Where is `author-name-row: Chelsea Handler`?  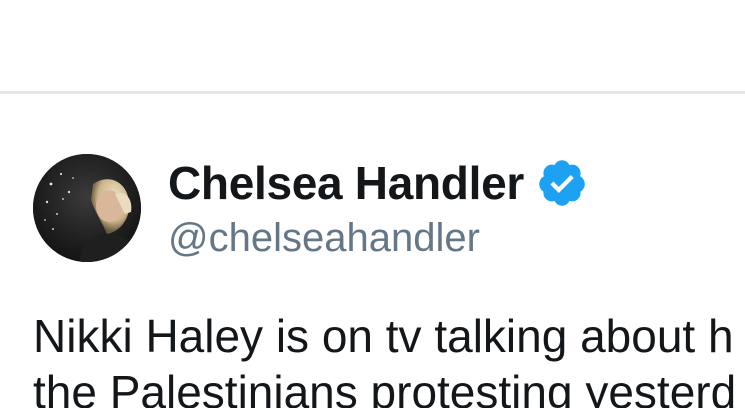 author-name-row: Chelsea Handler is located at coordinates (378, 183).